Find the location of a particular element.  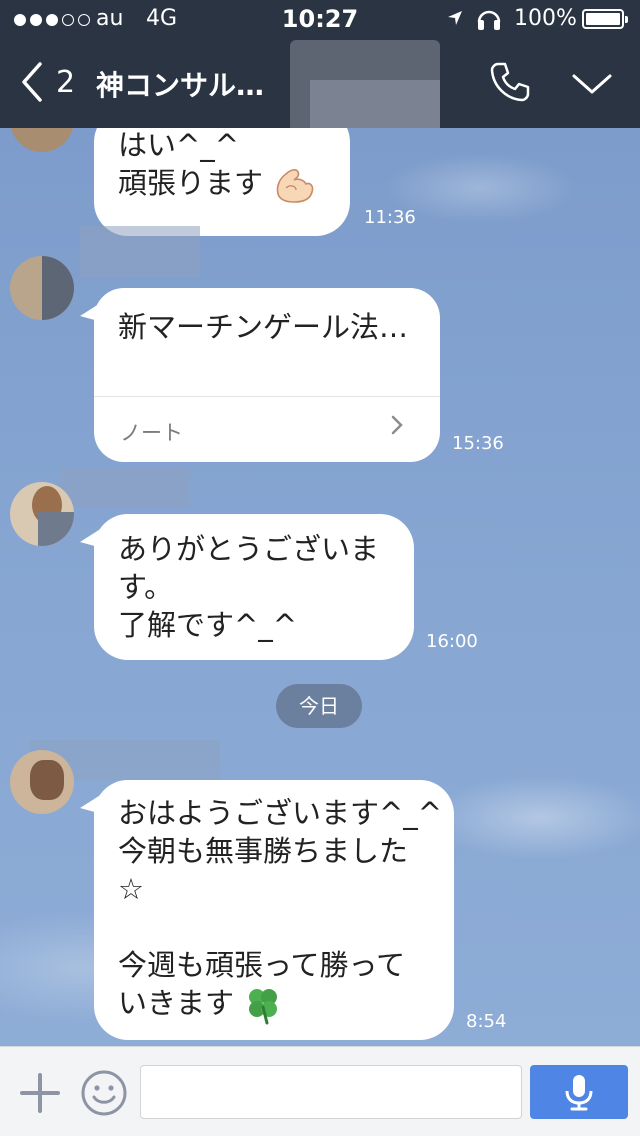

message-text: 今週も頑張って勝って is located at coordinates (262, 965).